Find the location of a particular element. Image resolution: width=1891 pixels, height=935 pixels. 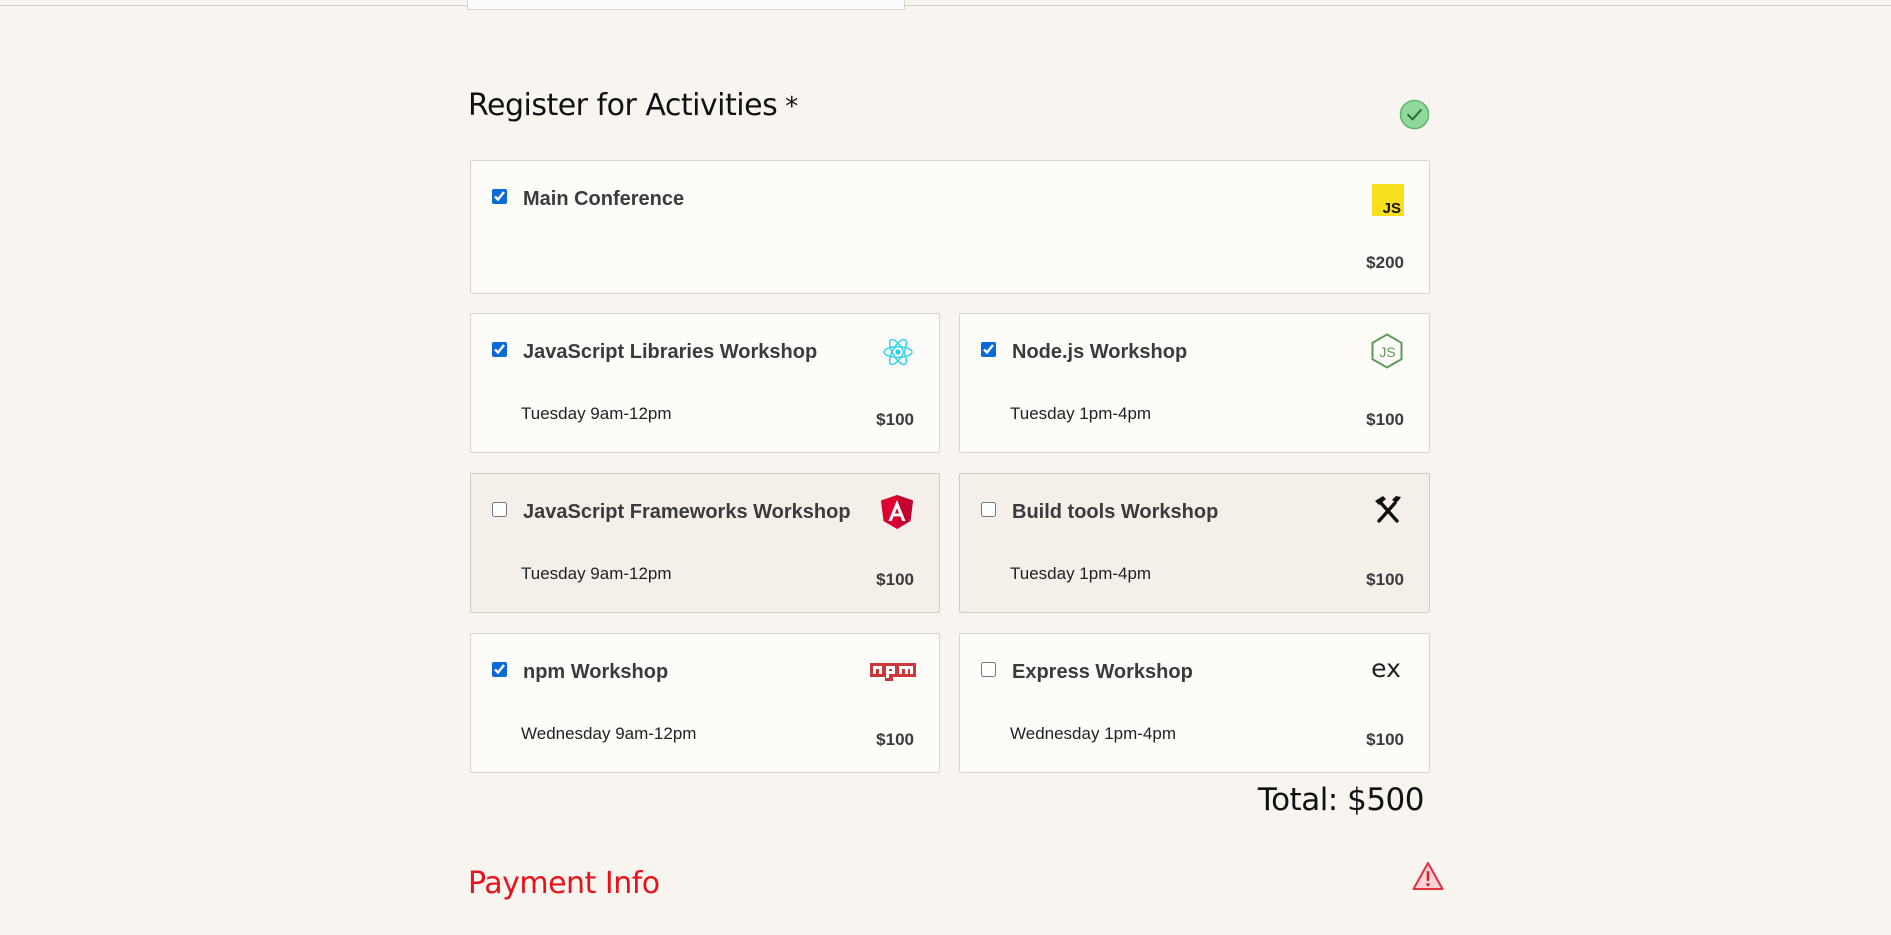

previous-field-bottom is located at coordinates (686, 5).